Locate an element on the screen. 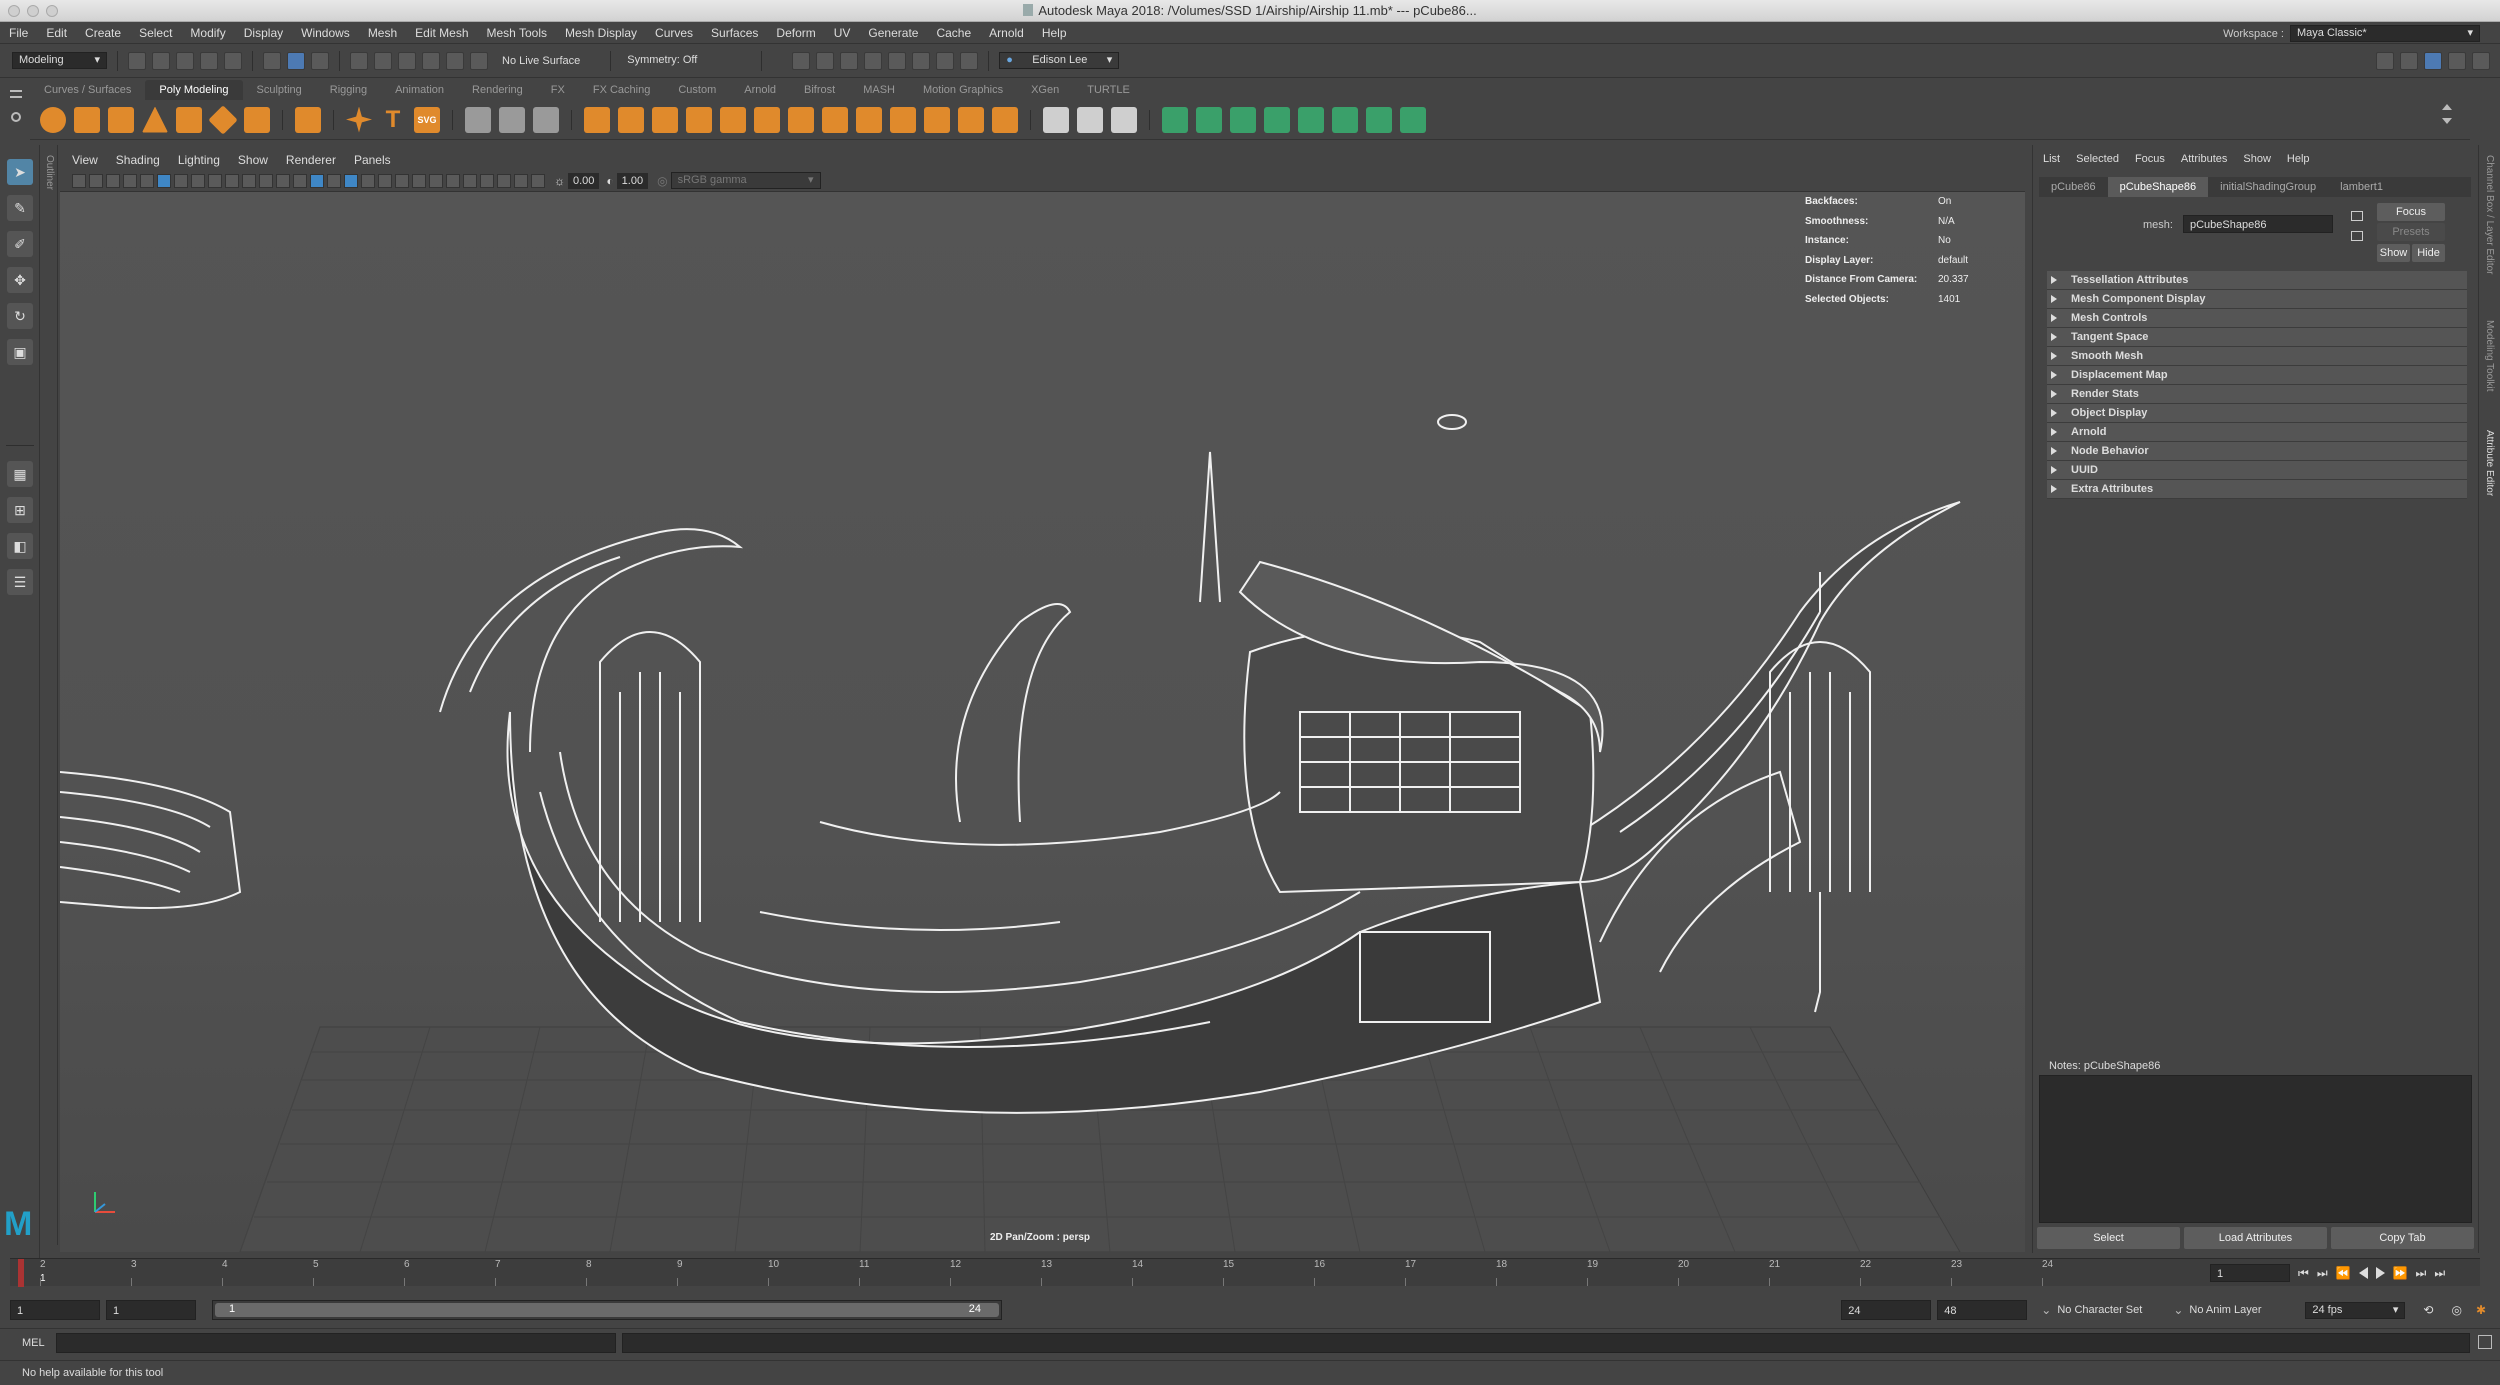 The image size is (2500, 1385). move-tool-icon: ✥ is located at coordinates (20, 280).